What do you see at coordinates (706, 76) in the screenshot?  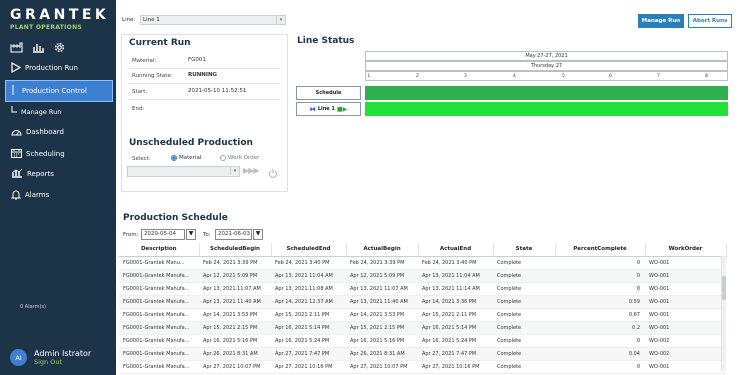 I see `hour-tick: 8` at bounding box center [706, 76].